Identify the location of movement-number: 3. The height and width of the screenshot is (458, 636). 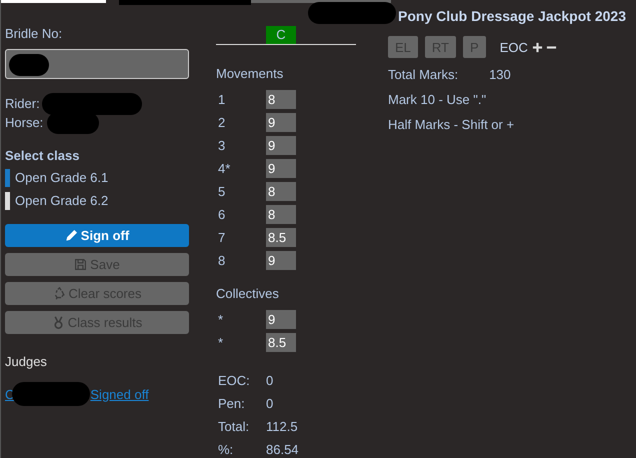
(221, 145).